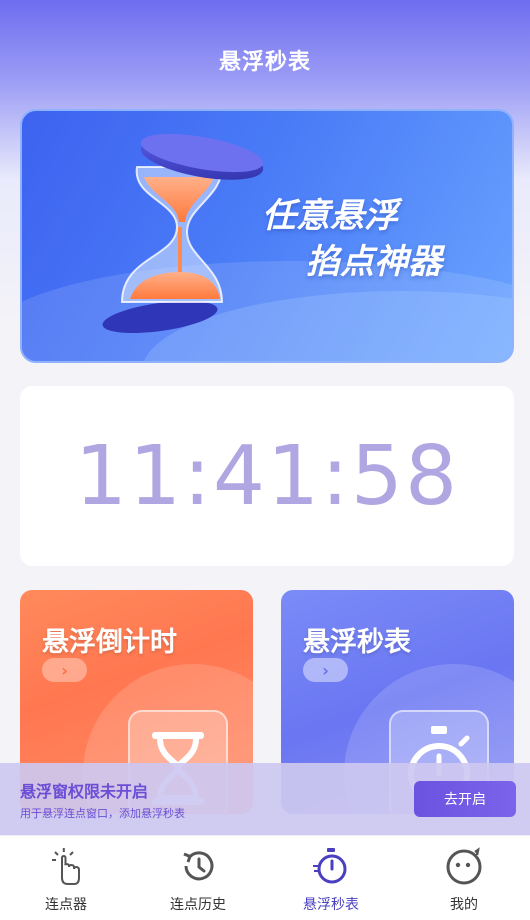 The width and height of the screenshot is (530, 920). I want to click on tab-label: 连点历史, so click(198, 905).